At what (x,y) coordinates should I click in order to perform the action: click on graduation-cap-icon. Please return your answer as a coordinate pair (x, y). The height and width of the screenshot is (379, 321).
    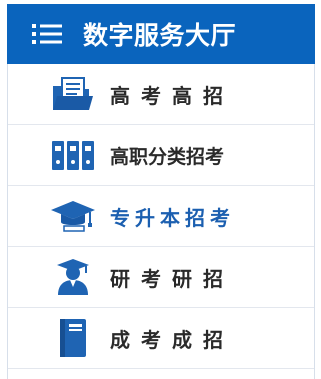
    Looking at the image, I should click on (73, 216).